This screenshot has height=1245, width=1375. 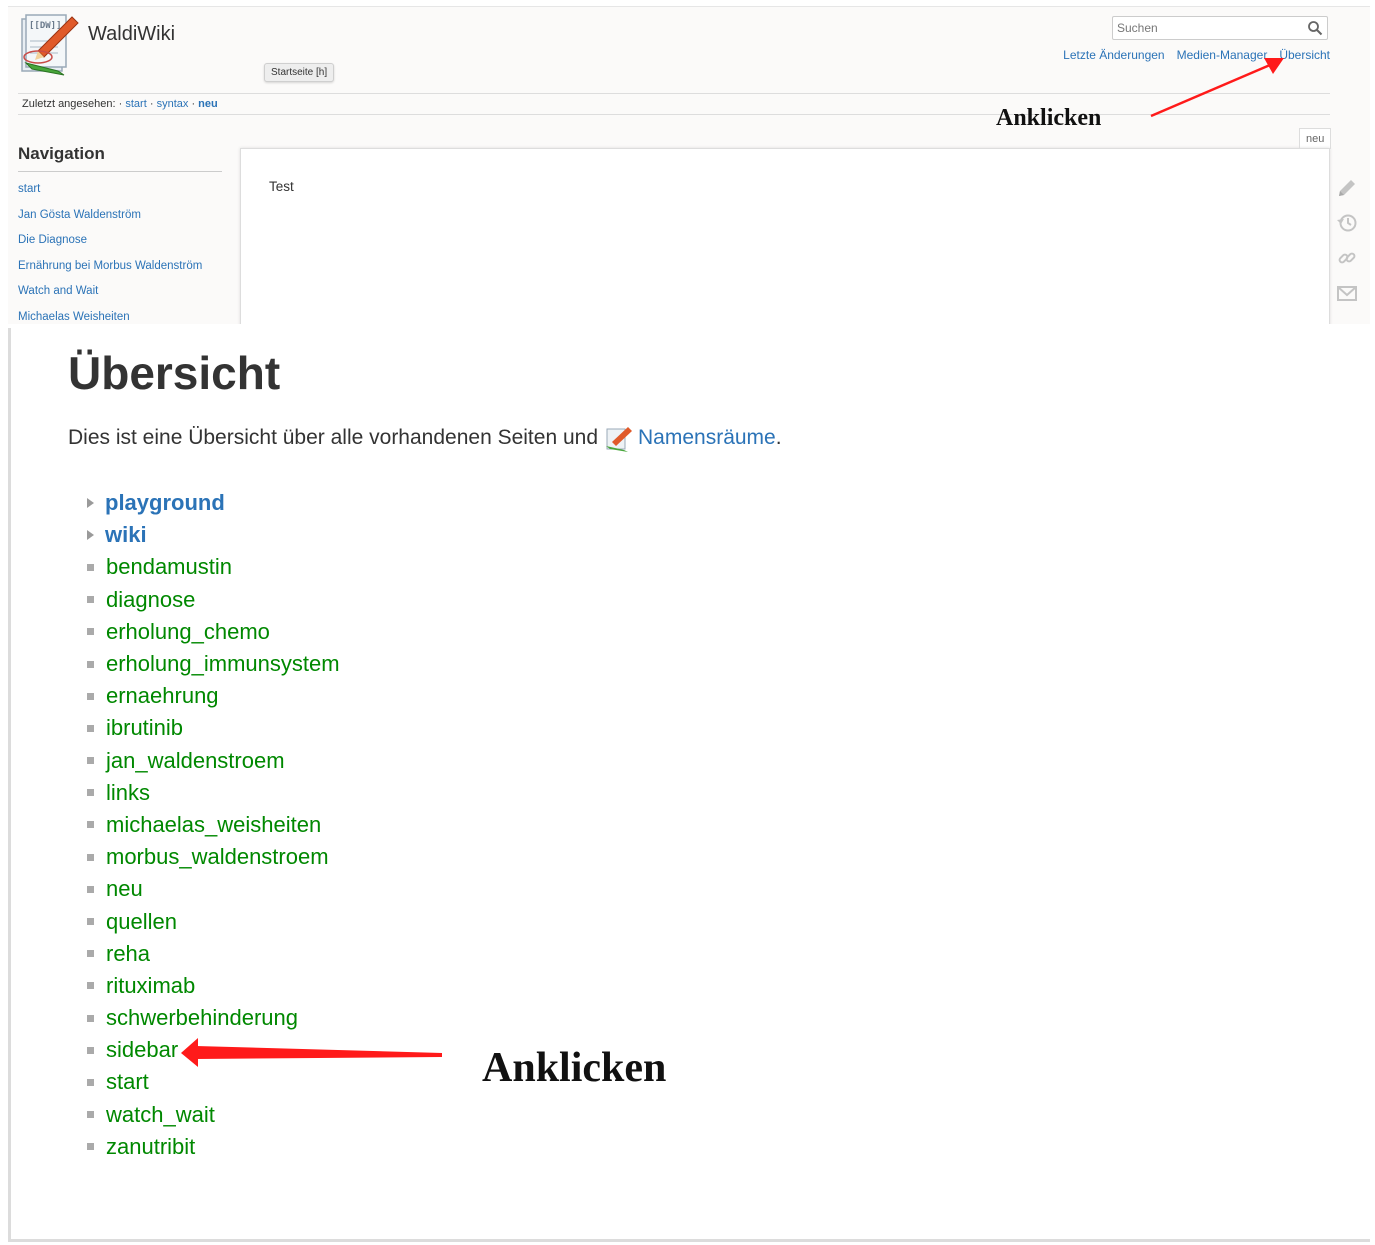 I want to click on page-id-tab: neu, so click(x=1315, y=138).